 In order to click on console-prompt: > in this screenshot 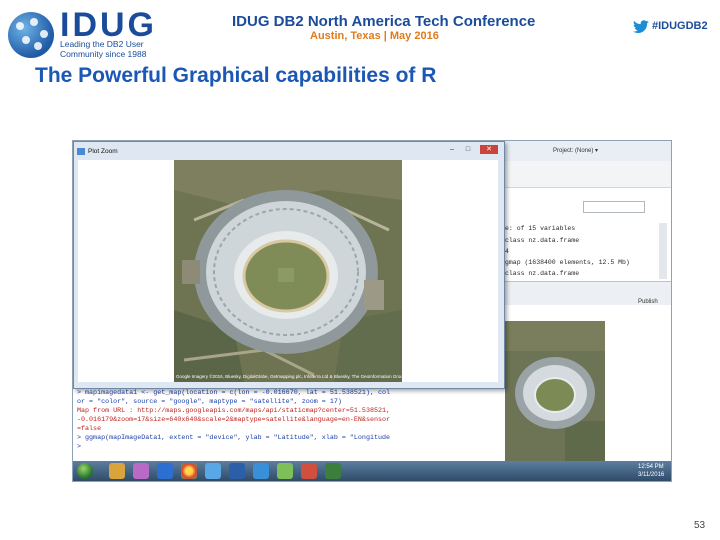, I will do `click(79, 447)`.